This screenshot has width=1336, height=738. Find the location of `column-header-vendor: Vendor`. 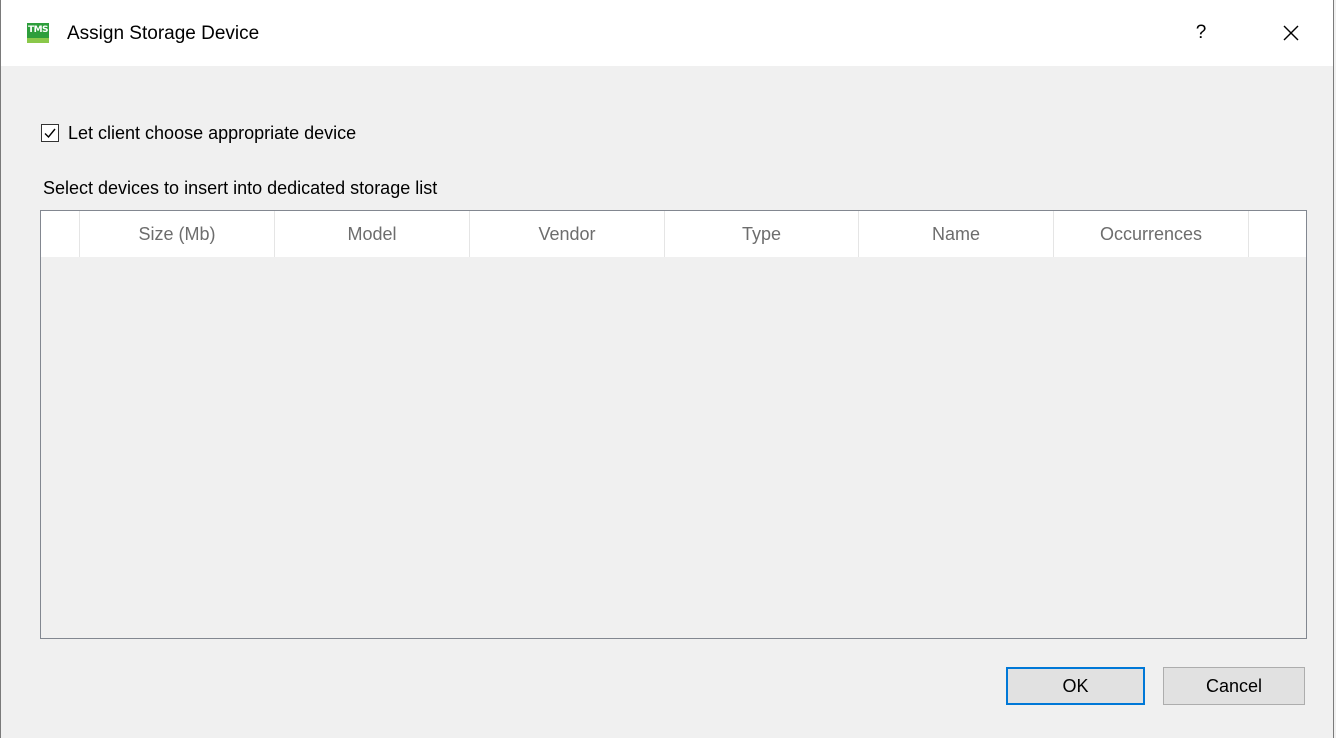

column-header-vendor: Vendor is located at coordinates (567, 234).